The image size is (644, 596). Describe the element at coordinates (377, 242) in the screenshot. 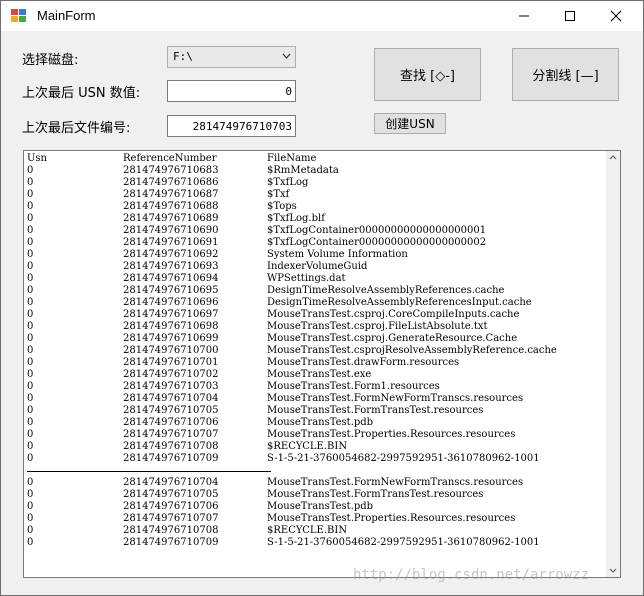

I see `cell-file-name: $TxfLogContainer00000000000000000002` at that location.